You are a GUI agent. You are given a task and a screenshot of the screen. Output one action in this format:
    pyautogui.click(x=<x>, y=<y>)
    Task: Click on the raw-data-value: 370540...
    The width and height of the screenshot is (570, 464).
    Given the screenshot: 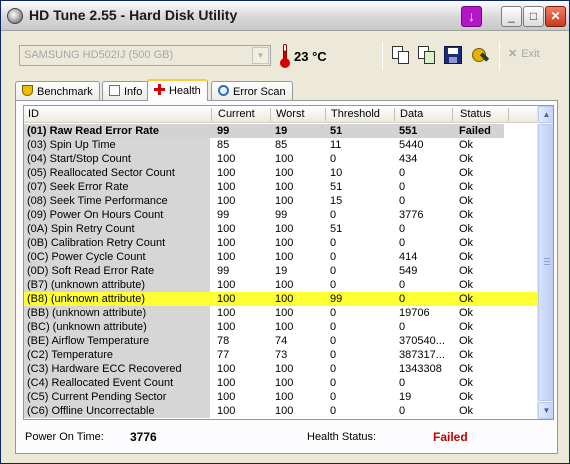 What is the action you would take?
    pyautogui.click(x=422, y=341)
    